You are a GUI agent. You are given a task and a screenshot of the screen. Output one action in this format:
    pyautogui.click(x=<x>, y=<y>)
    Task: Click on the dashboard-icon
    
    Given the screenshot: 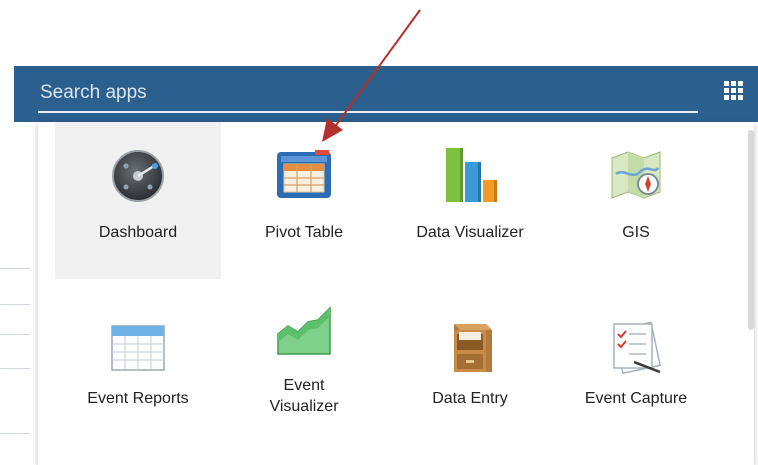 What is the action you would take?
    pyautogui.click(x=138, y=176)
    